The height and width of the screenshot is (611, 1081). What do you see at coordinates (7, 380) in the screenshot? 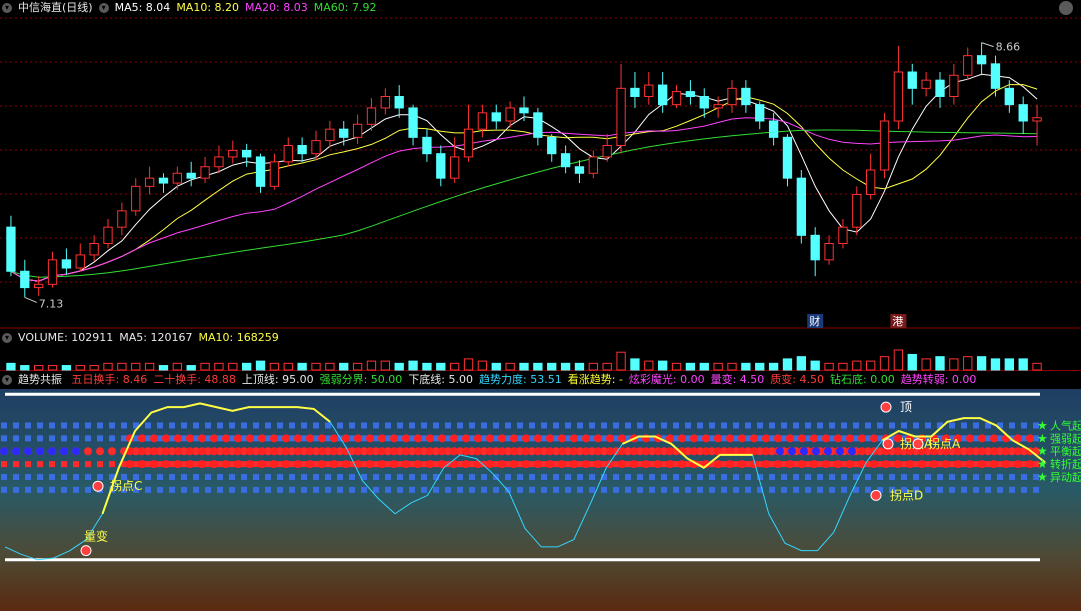
I see `indicator-menu-icon: ▾` at bounding box center [7, 380].